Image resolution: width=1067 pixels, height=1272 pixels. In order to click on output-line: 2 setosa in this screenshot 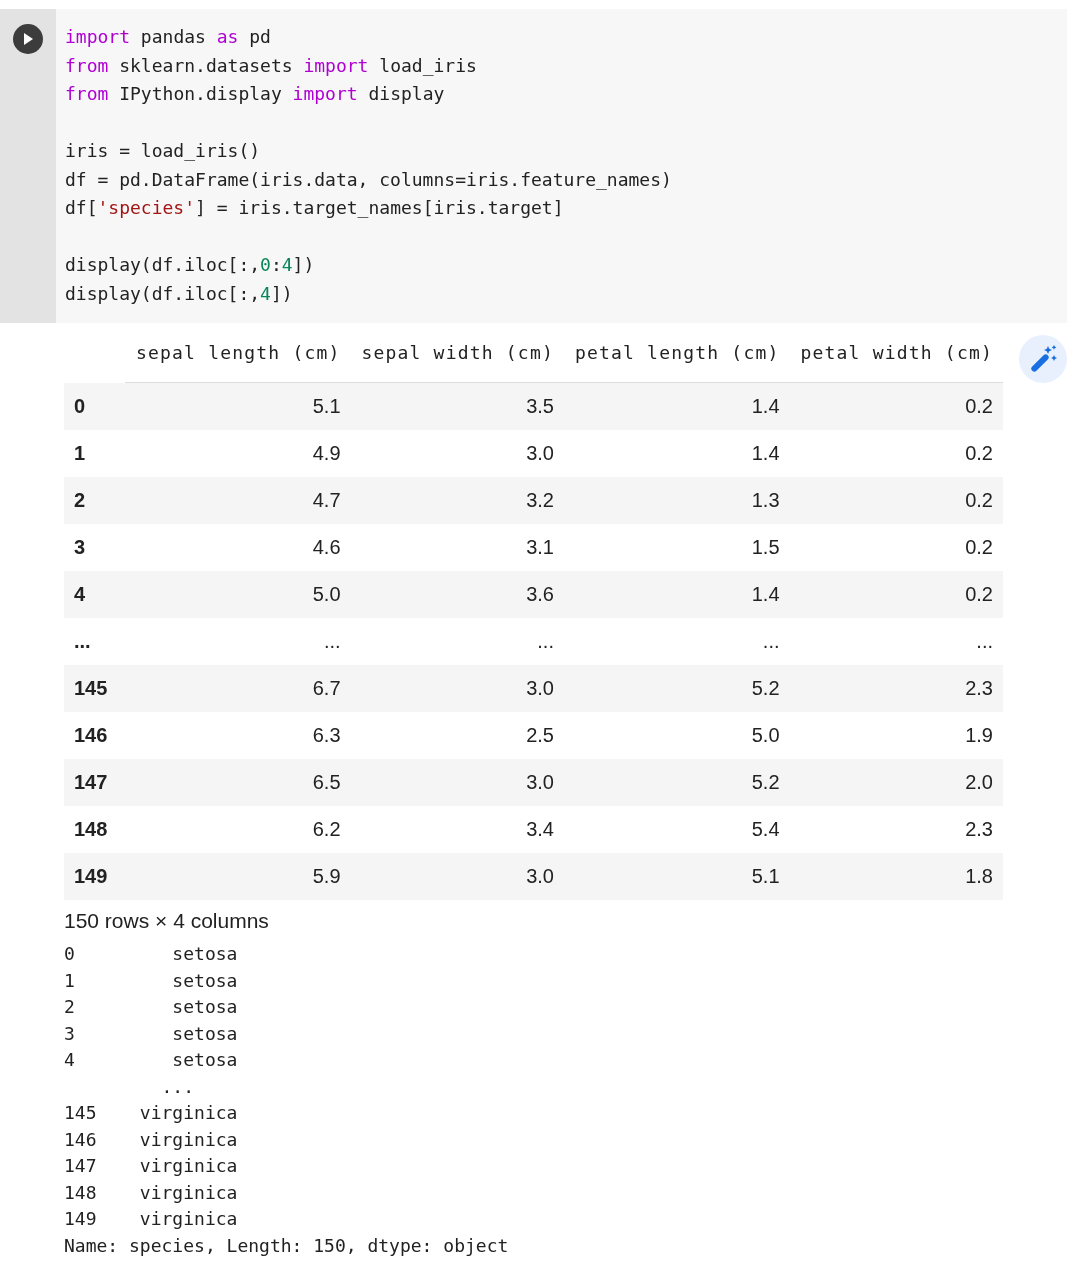, I will do `click(151, 1007)`.